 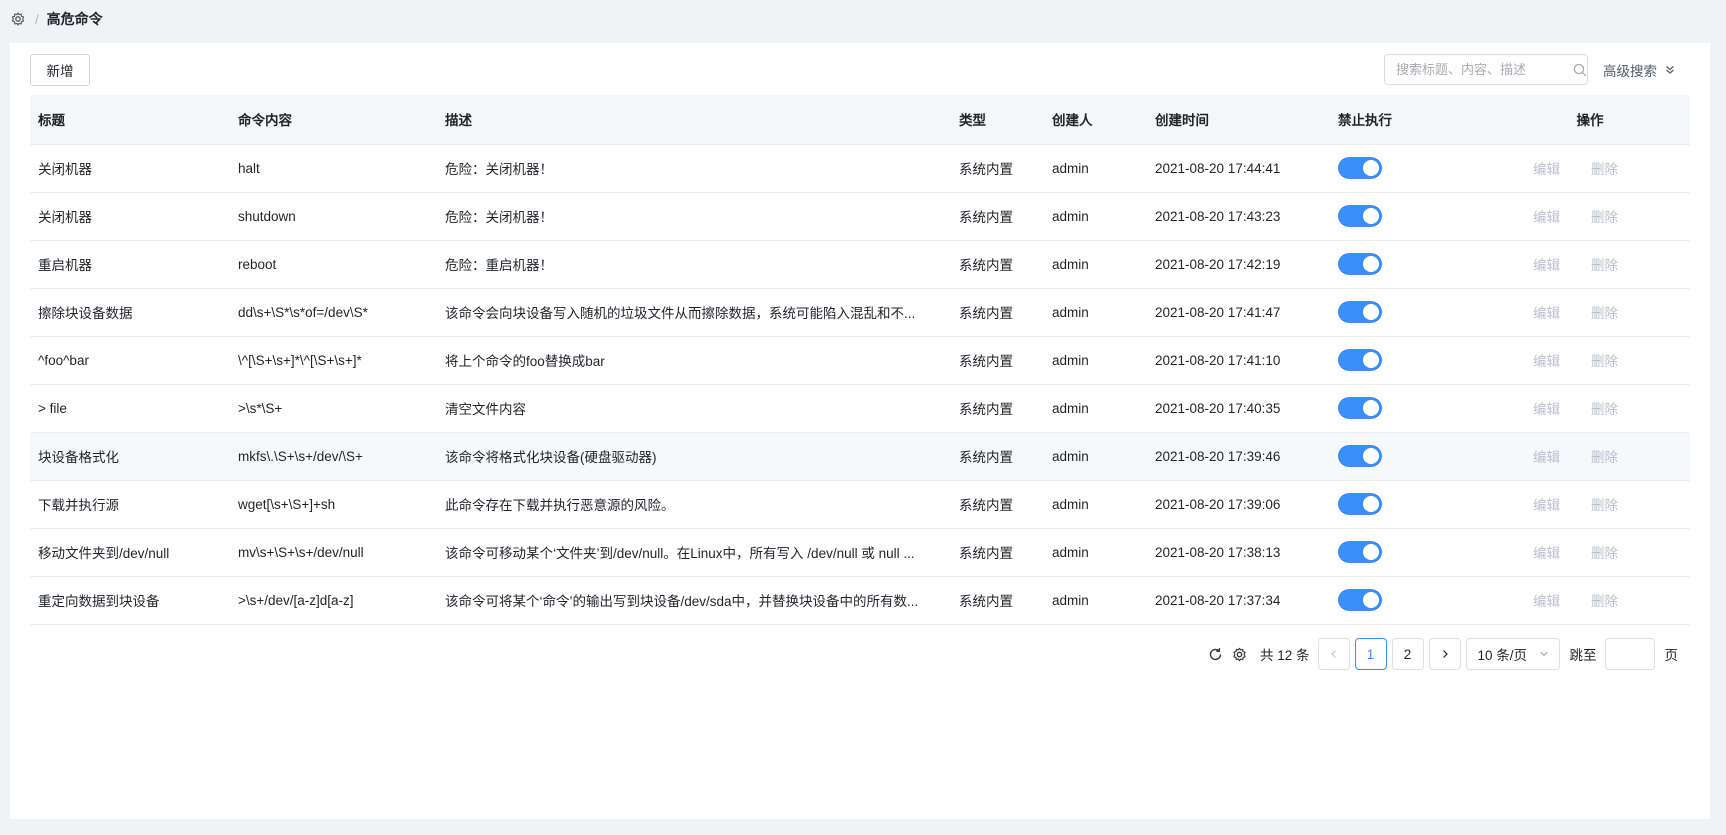 I want to click on cell-command: reboot, so click(x=333, y=264).